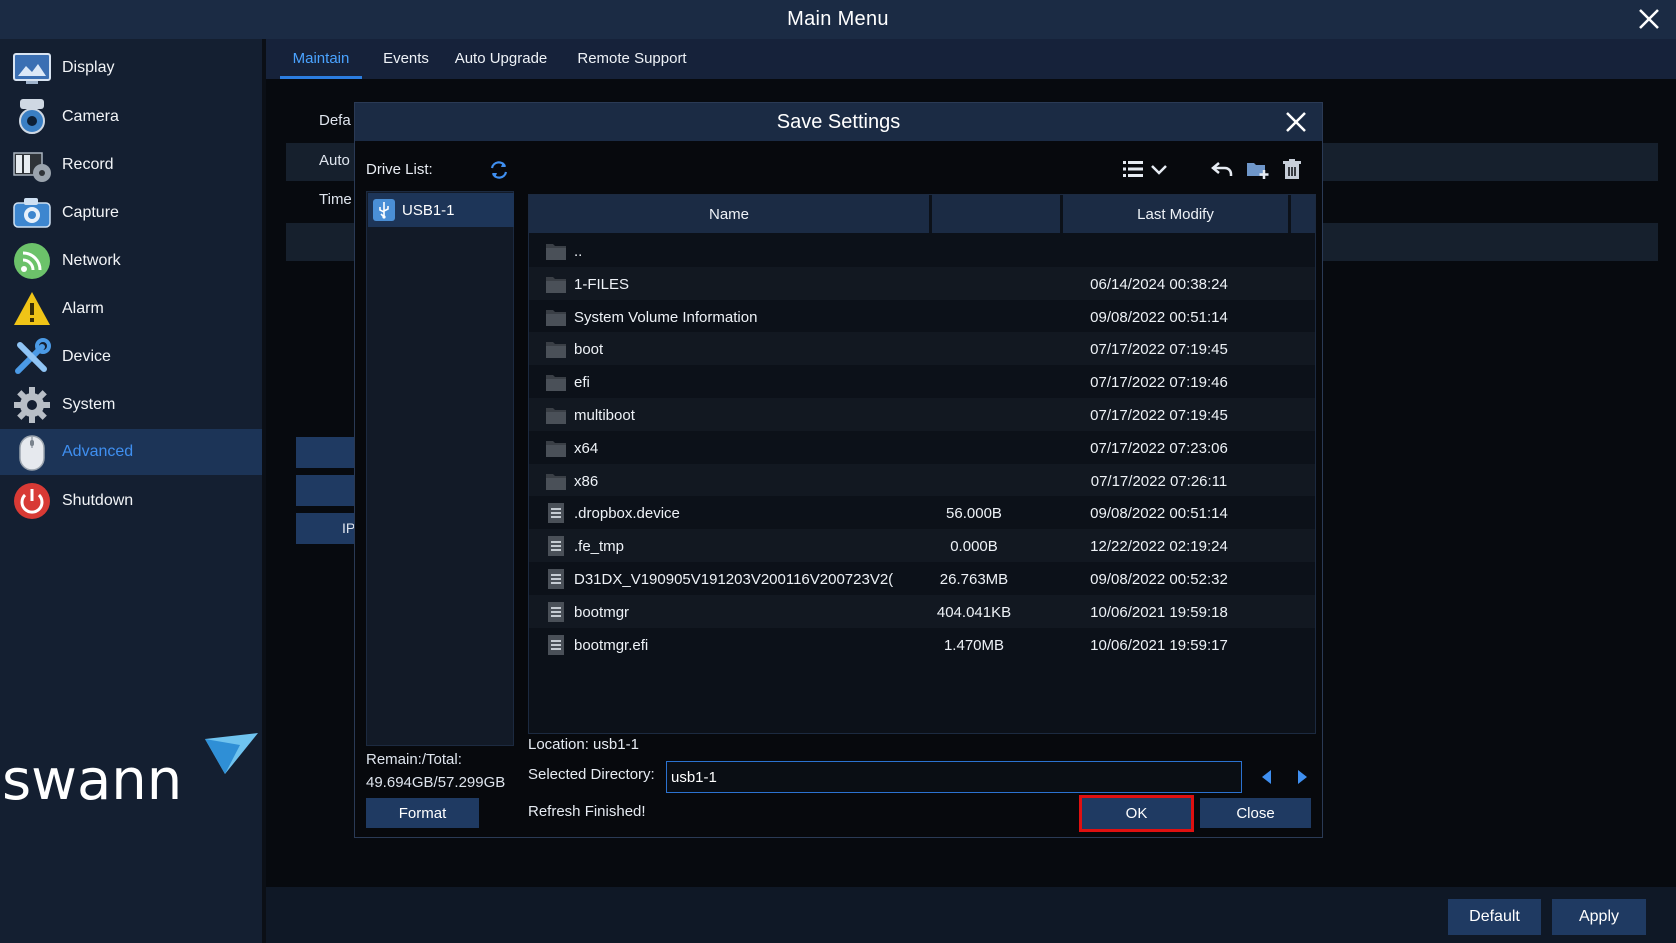  I want to click on file-modified: 07/17/2022 07:26:11, so click(1159, 481).